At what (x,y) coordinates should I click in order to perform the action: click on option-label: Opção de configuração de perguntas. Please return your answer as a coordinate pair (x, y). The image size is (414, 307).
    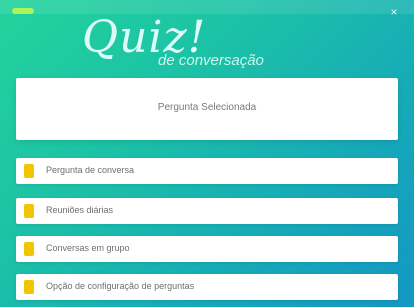
    Looking at the image, I should click on (120, 286).